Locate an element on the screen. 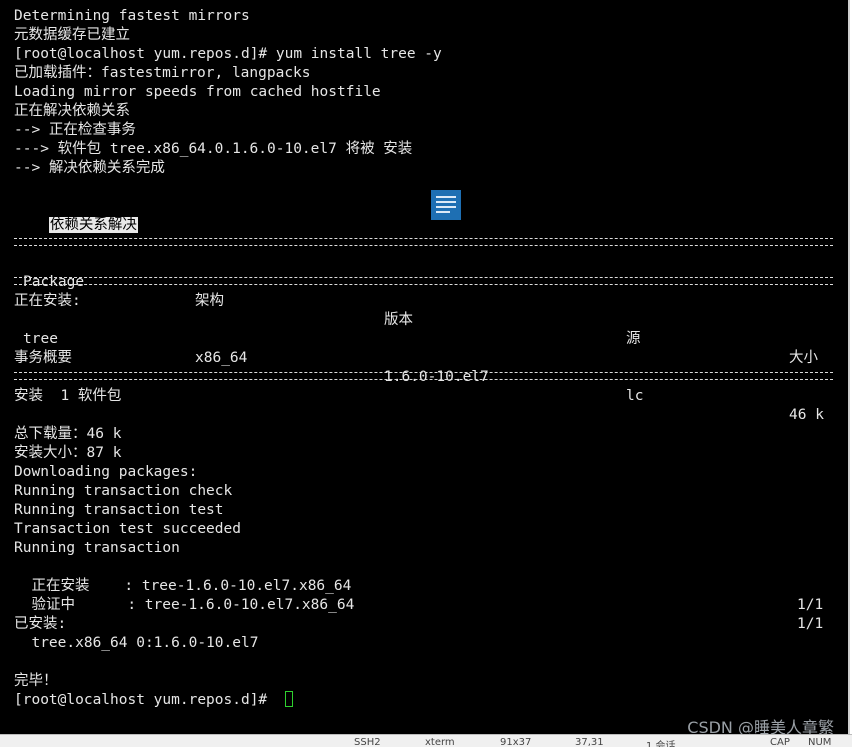 The height and width of the screenshot is (747, 852). terminal-line: 正在解决依赖关系 is located at coordinates (72, 111).